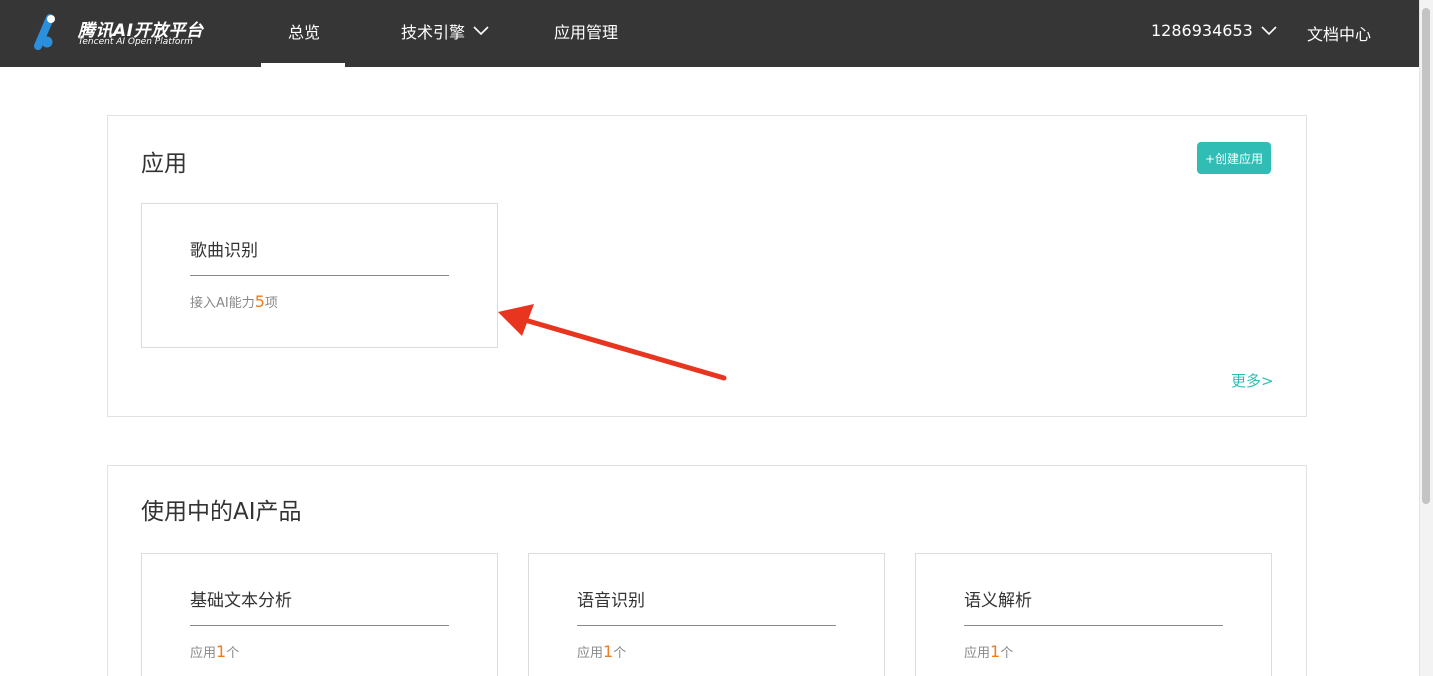 Image resolution: width=1433 pixels, height=676 pixels. What do you see at coordinates (259, 301) in the screenshot?
I see `app-card-count: 5` at bounding box center [259, 301].